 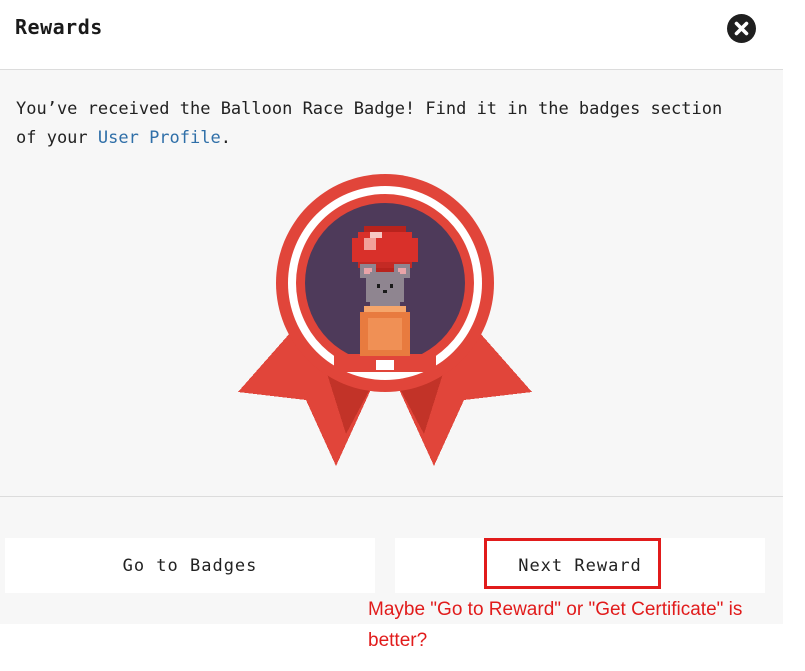 What do you see at coordinates (391, 496) in the screenshot?
I see `footer-divider` at bounding box center [391, 496].